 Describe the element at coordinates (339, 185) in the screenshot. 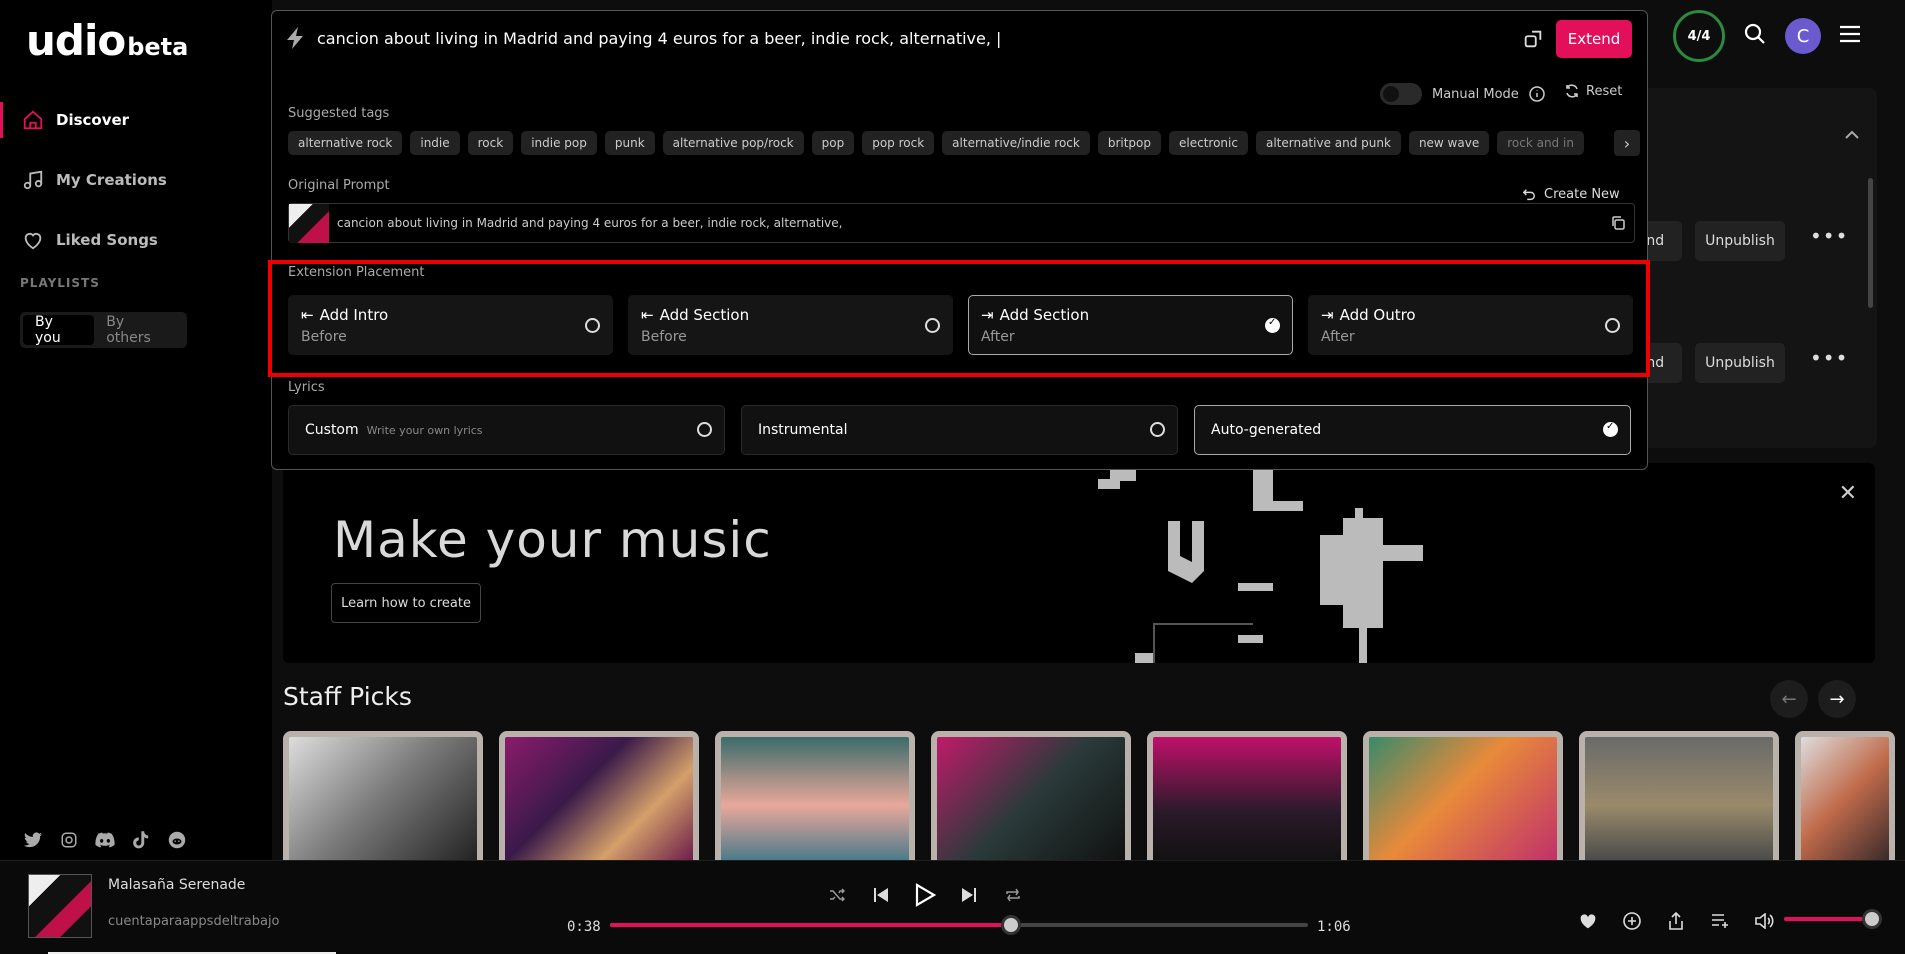

I see `original-prompt-label: Original Prompt` at that location.